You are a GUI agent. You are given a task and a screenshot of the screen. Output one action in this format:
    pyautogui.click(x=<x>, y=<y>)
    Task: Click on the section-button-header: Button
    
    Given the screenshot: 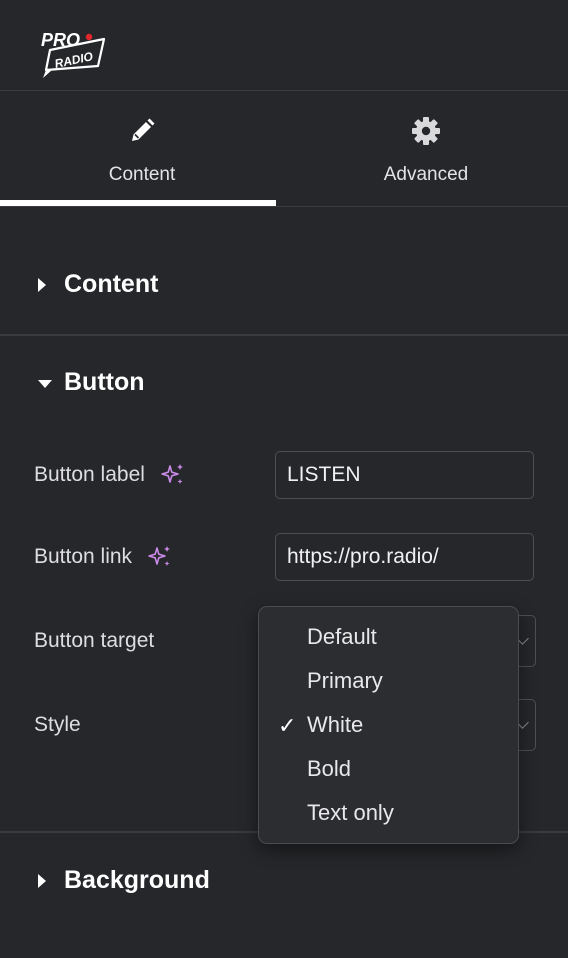 What is the action you would take?
    pyautogui.click(x=284, y=384)
    